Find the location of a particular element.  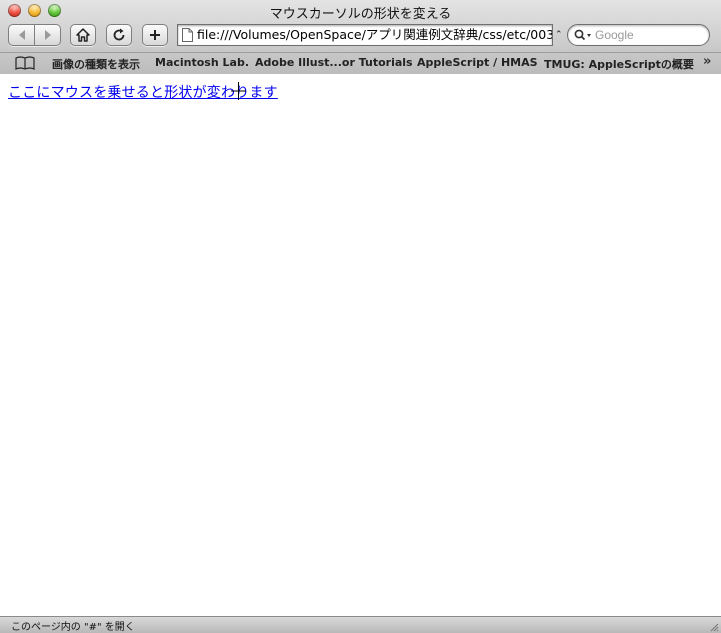

address-dropdown-icon: ⌃ is located at coordinates (559, 35).